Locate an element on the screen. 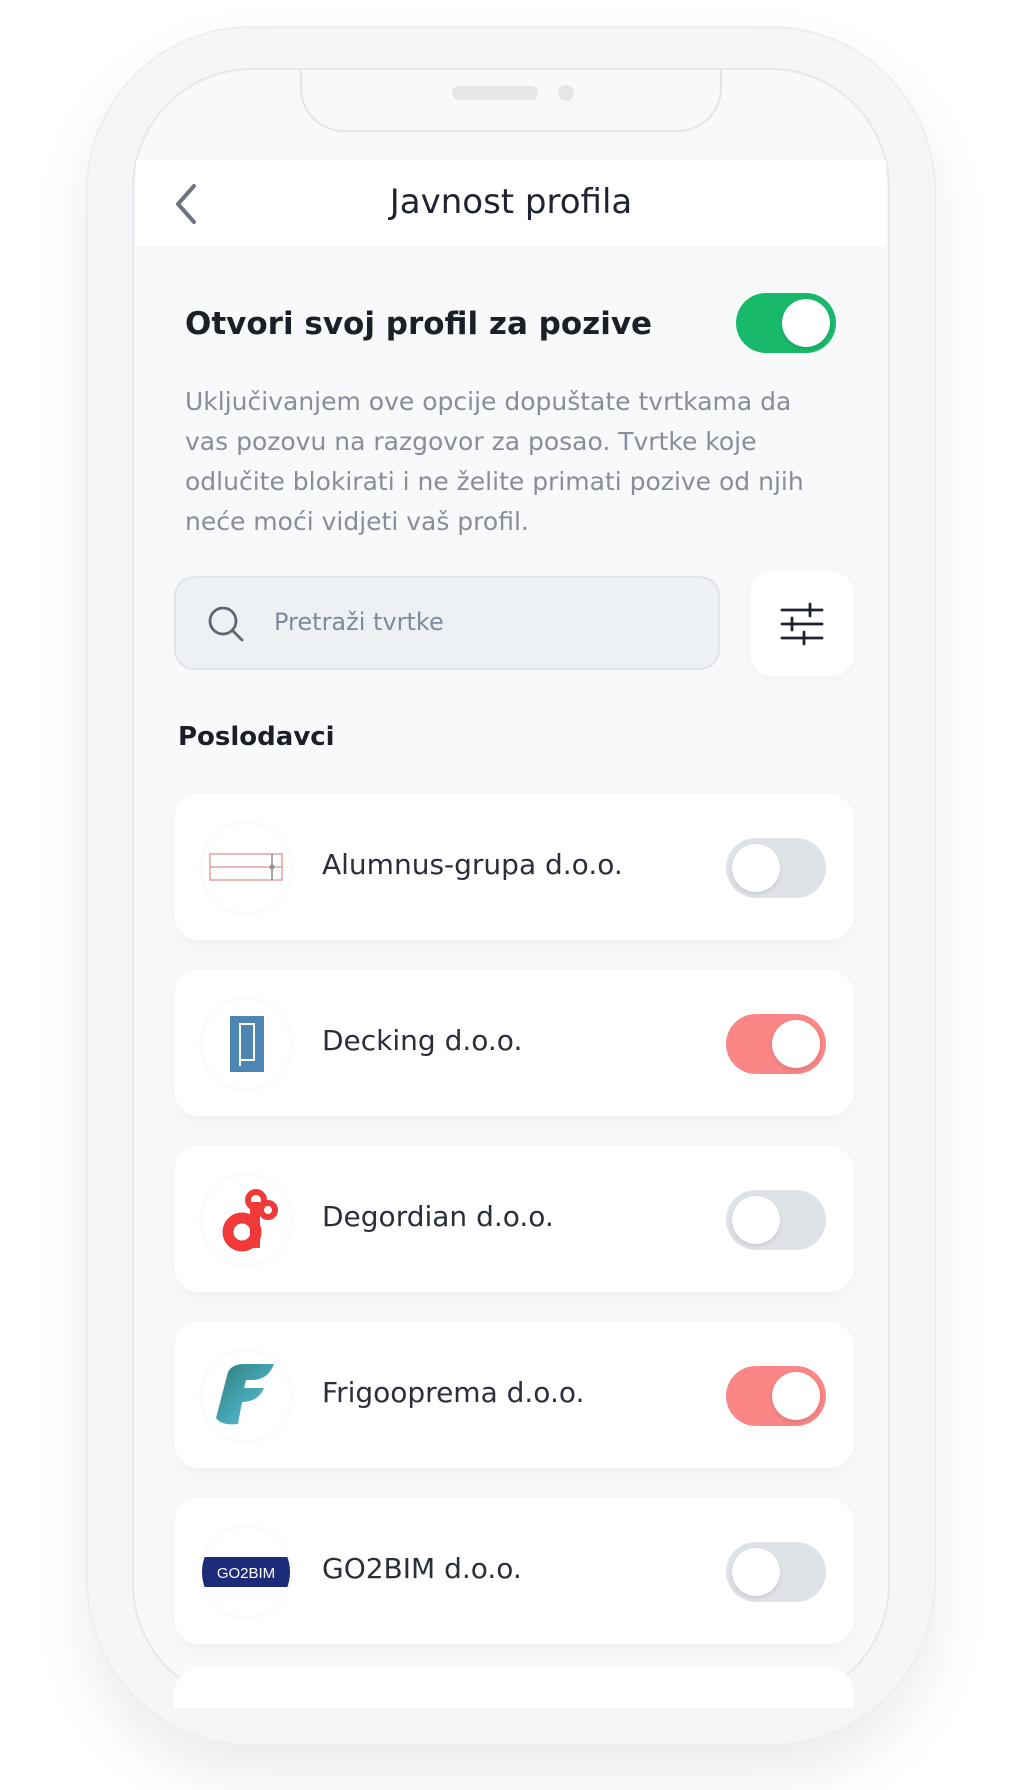 Image resolution: width=1022 pixels, height=1790 pixels. degordian-logo is located at coordinates (246, 1220).